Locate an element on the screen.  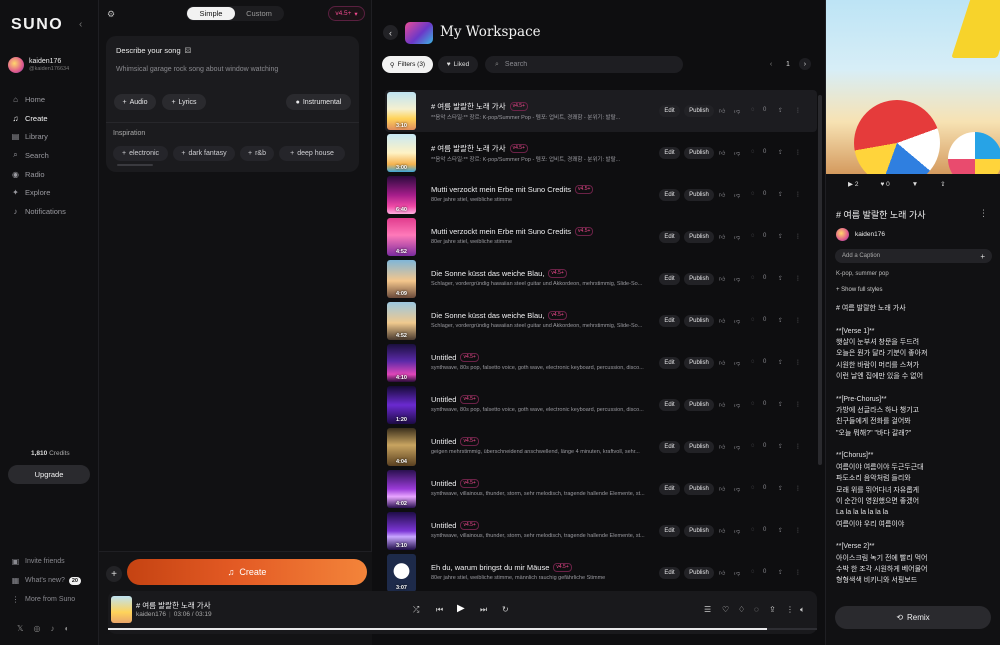
version-selector: v4.5+ ▾ is located at coordinates (346, 13).